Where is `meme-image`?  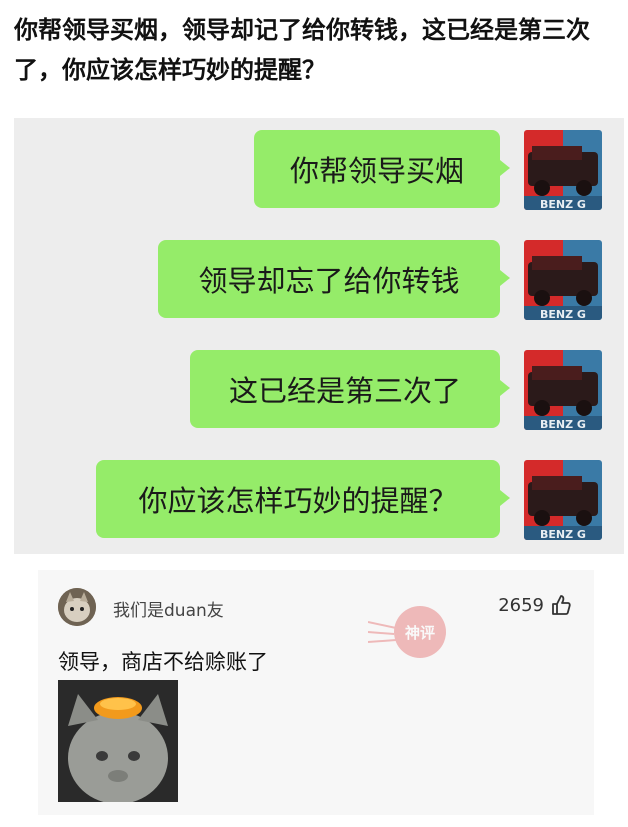 meme-image is located at coordinates (118, 741).